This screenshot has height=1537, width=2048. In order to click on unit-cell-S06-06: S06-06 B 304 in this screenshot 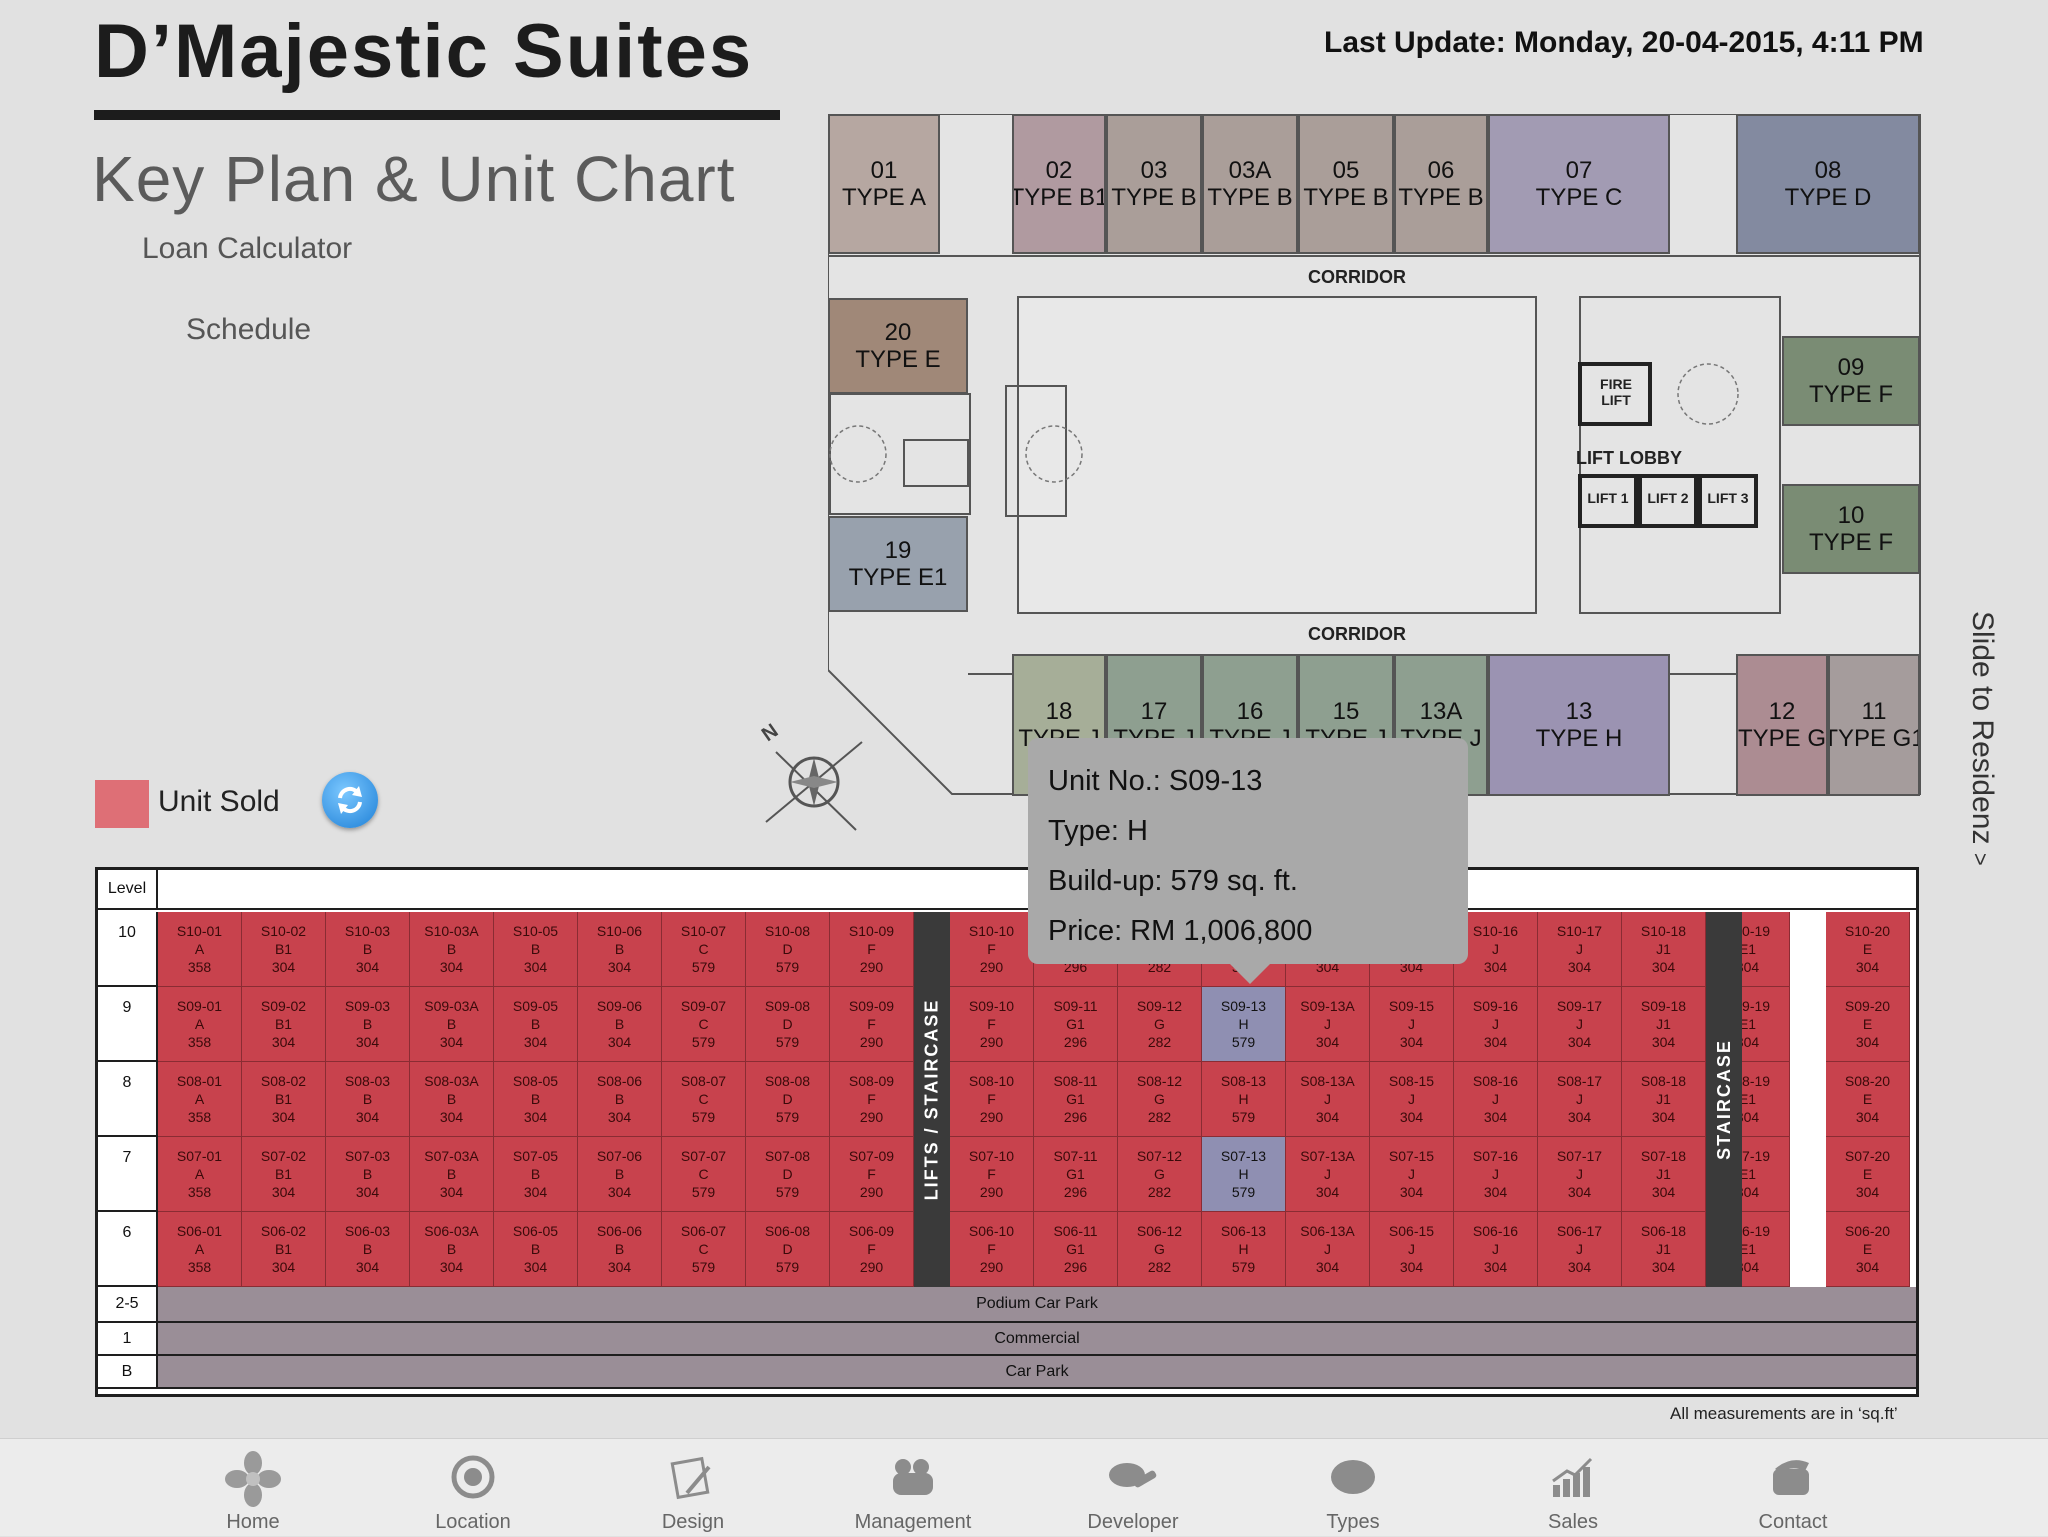, I will do `click(620, 1249)`.